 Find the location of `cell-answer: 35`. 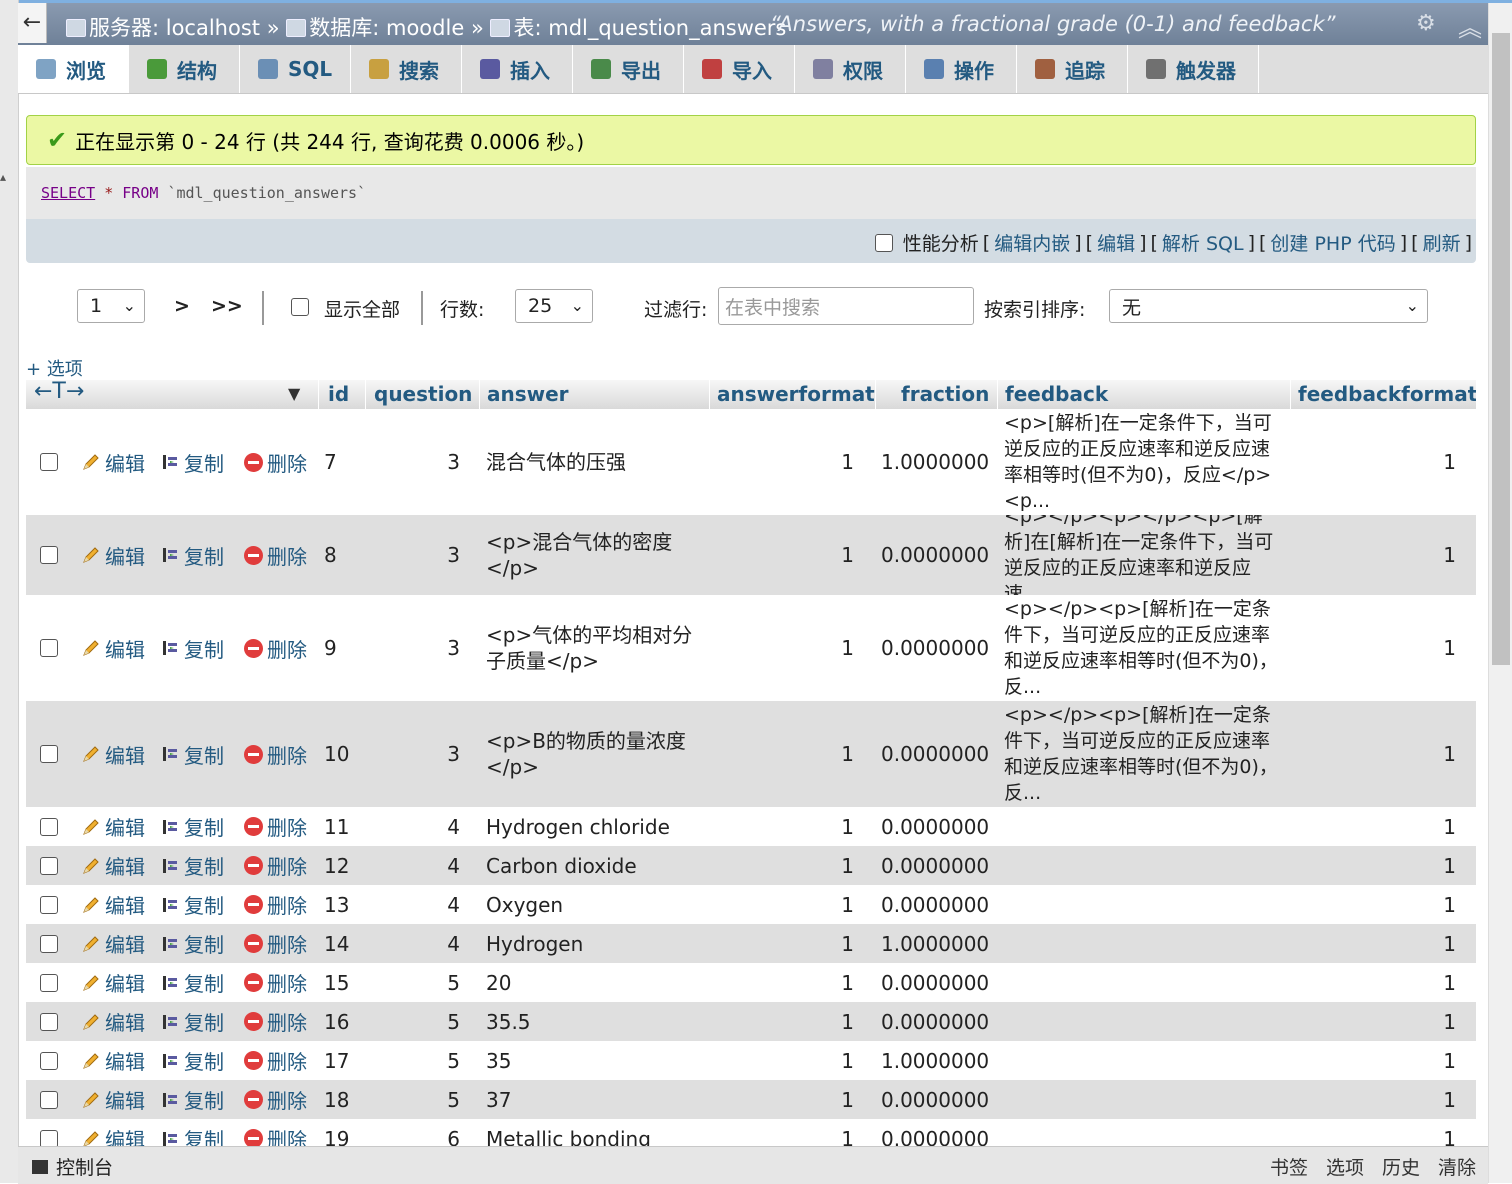

cell-answer: 35 is located at coordinates (591, 1060).